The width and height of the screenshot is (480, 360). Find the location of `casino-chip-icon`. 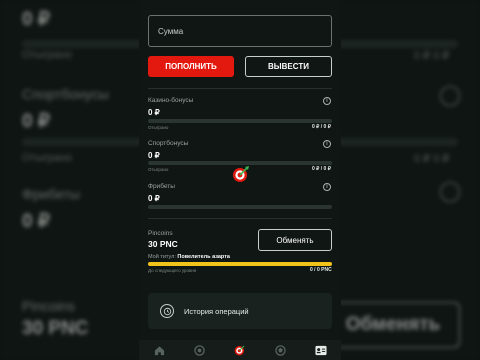

casino-chip-icon is located at coordinates (200, 350).